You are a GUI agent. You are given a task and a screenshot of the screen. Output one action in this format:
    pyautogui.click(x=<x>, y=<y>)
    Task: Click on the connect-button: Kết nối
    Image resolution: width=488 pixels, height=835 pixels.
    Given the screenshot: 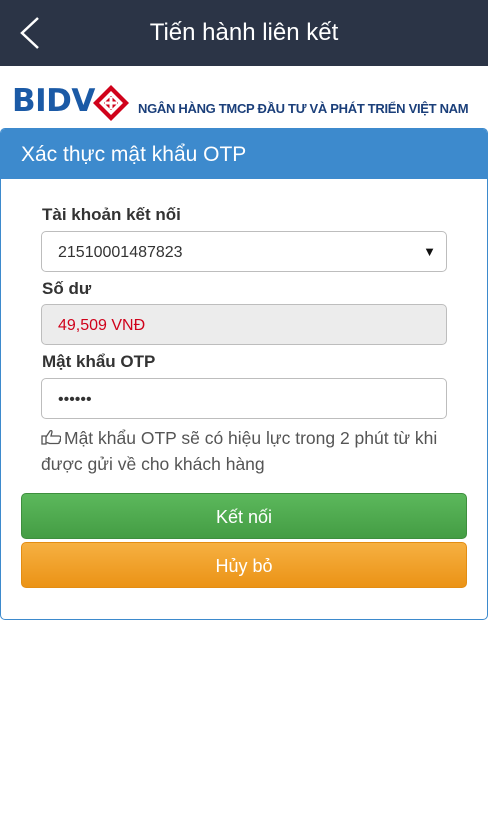 What is the action you would take?
    pyautogui.click(x=244, y=516)
    